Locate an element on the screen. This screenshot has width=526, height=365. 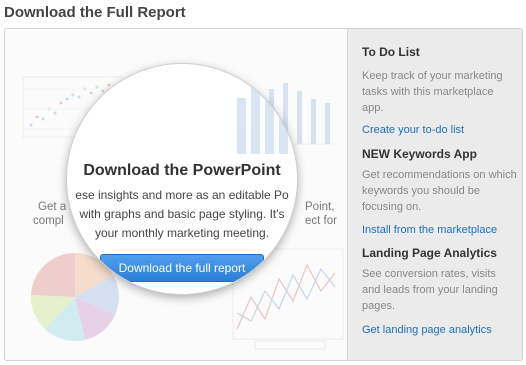
lens-title: Download the PowerPoint is located at coordinates (182, 170).